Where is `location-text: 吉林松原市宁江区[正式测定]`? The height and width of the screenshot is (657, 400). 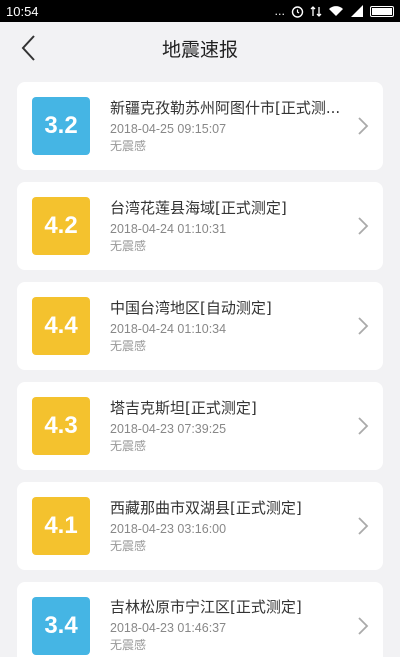
location-text: 吉林松原市宁江区[正式测定] is located at coordinates (206, 607).